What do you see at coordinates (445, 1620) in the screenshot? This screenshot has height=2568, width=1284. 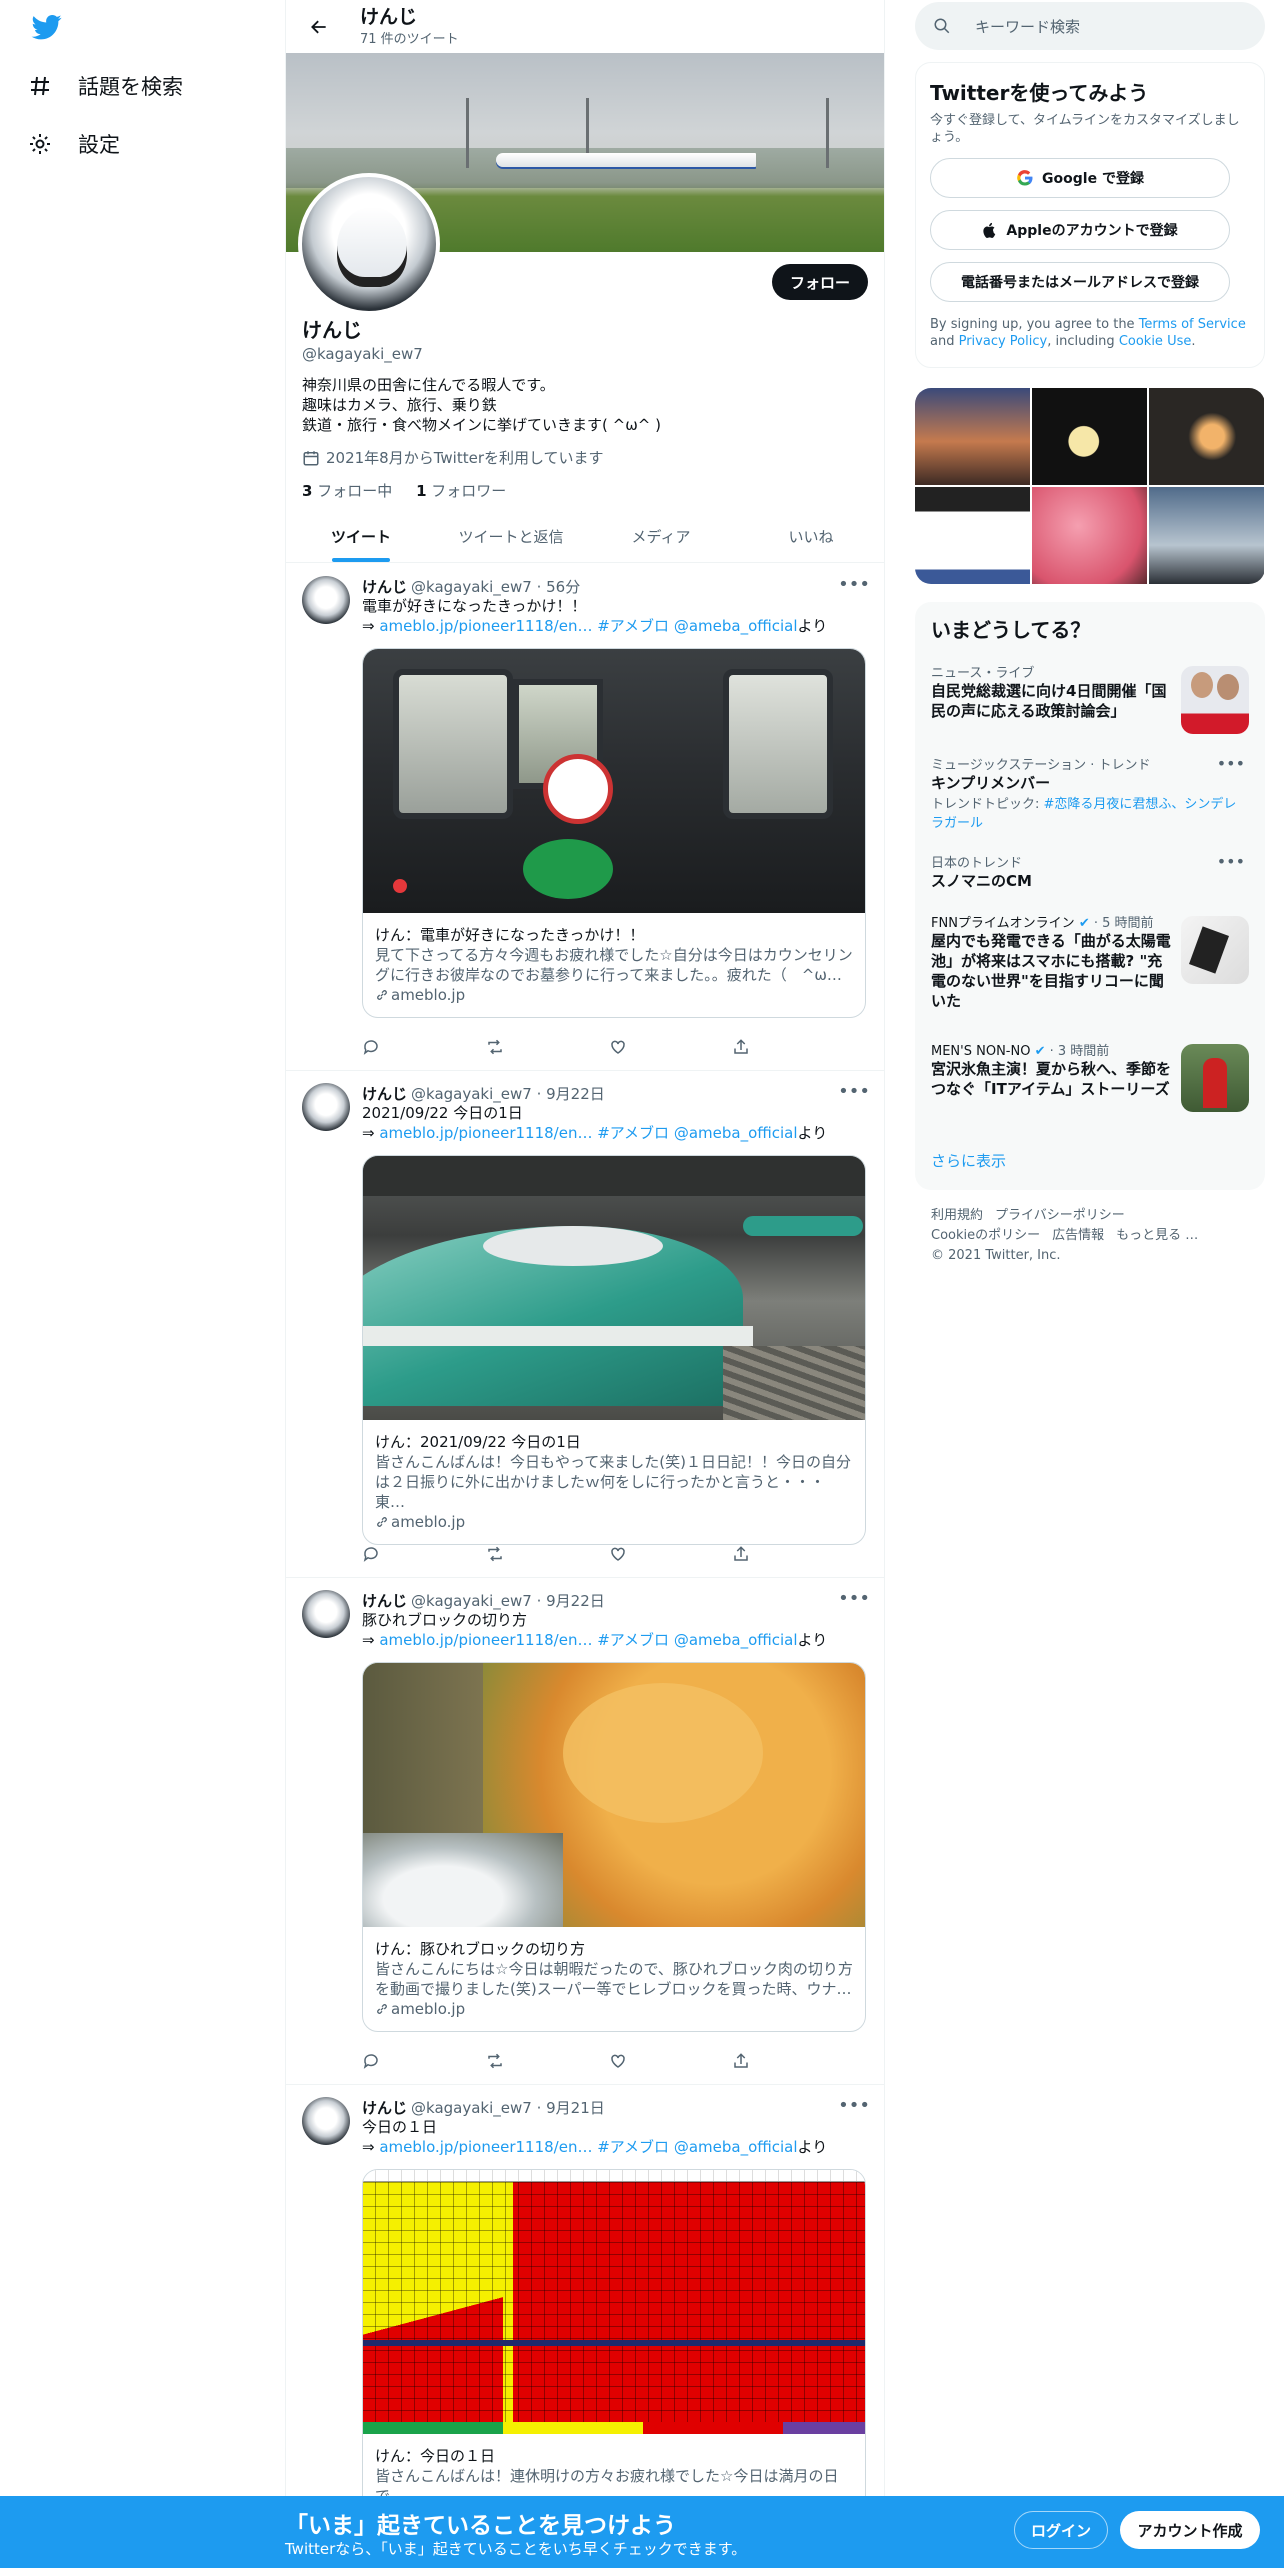 I see `tweet-text: 豚ひれブロックの切り方` at bounding box center [445, 1620].